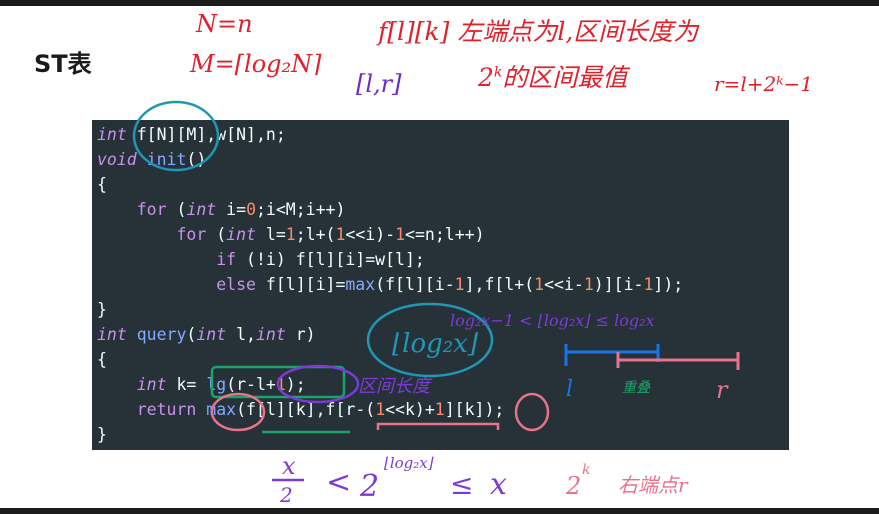 The image size is (879, 514). I want to click on bottom-window-bar, so click(439, 511).